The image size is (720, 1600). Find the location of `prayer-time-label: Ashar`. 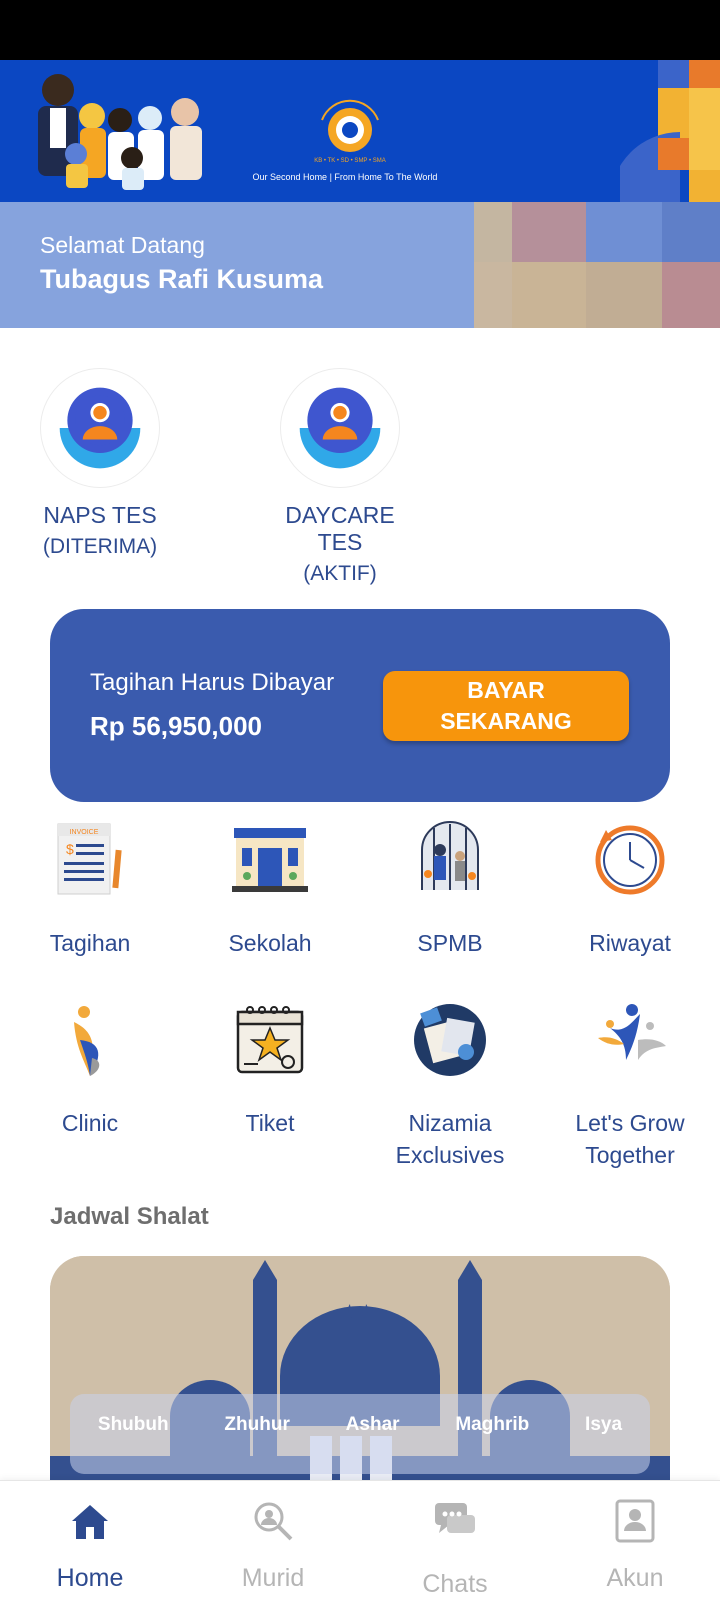

prayer-time-label: Ashar is located at coordinates (372, 1424).